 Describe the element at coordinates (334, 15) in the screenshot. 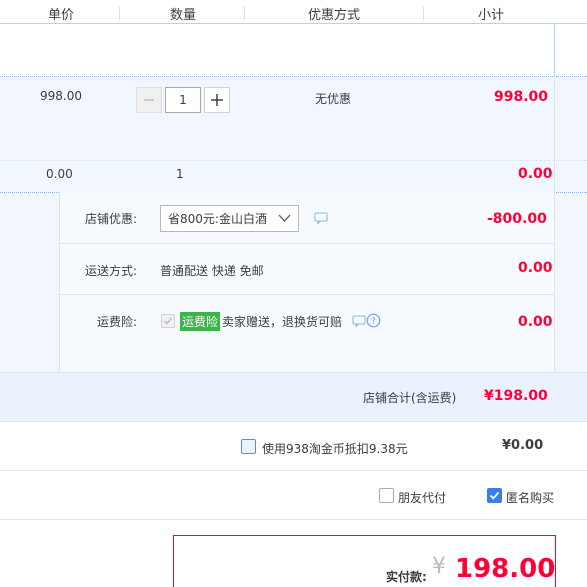

I see `header-discount-method: 优惠方式` at that location.